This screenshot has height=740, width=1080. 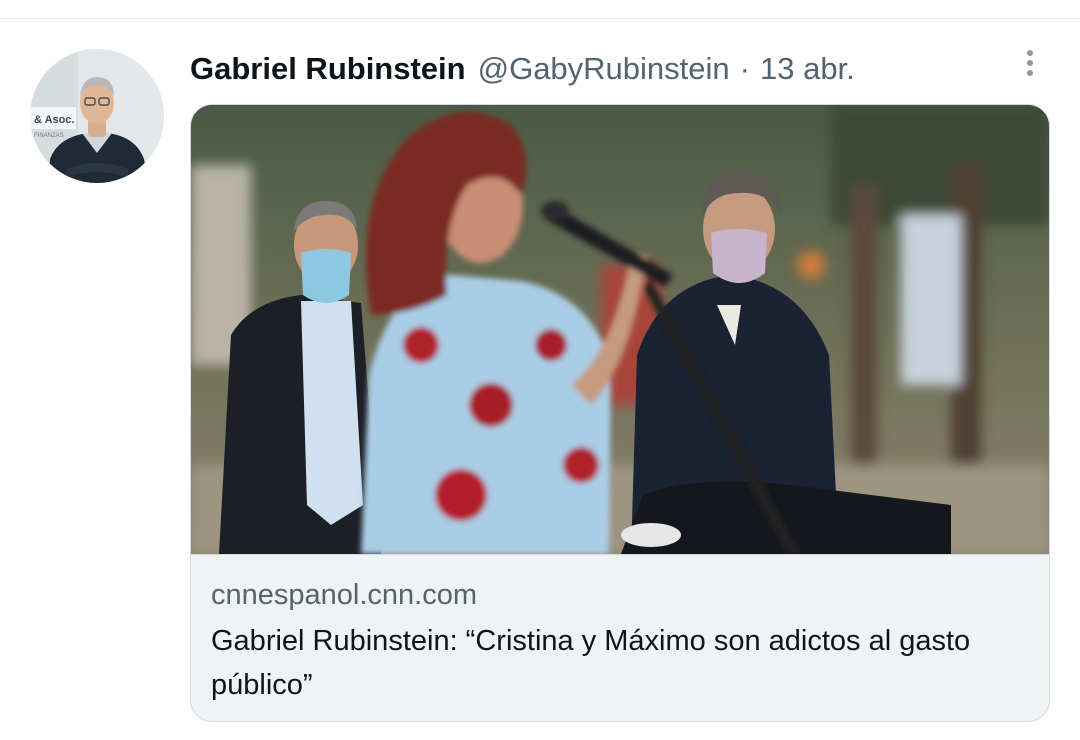 What do you see at coordinates (49, 136) in the screenshot?
I see `avatar-sign-subtext: FINANZAS` at bounding box center [49, 136].